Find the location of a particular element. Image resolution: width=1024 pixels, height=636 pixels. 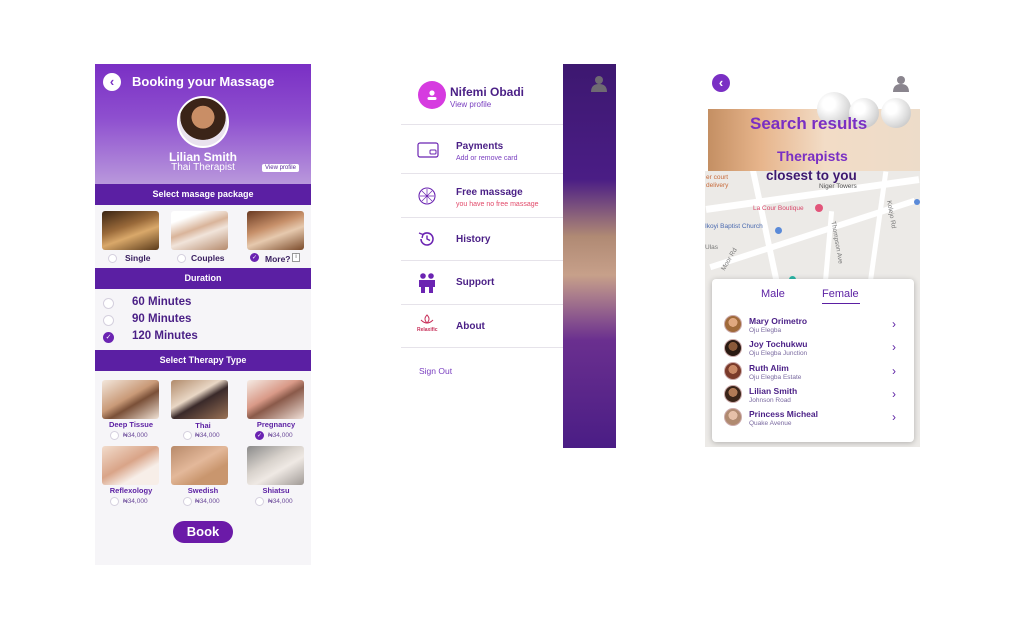

menu-item-payments: Payments is located at coordinates (479, 146).